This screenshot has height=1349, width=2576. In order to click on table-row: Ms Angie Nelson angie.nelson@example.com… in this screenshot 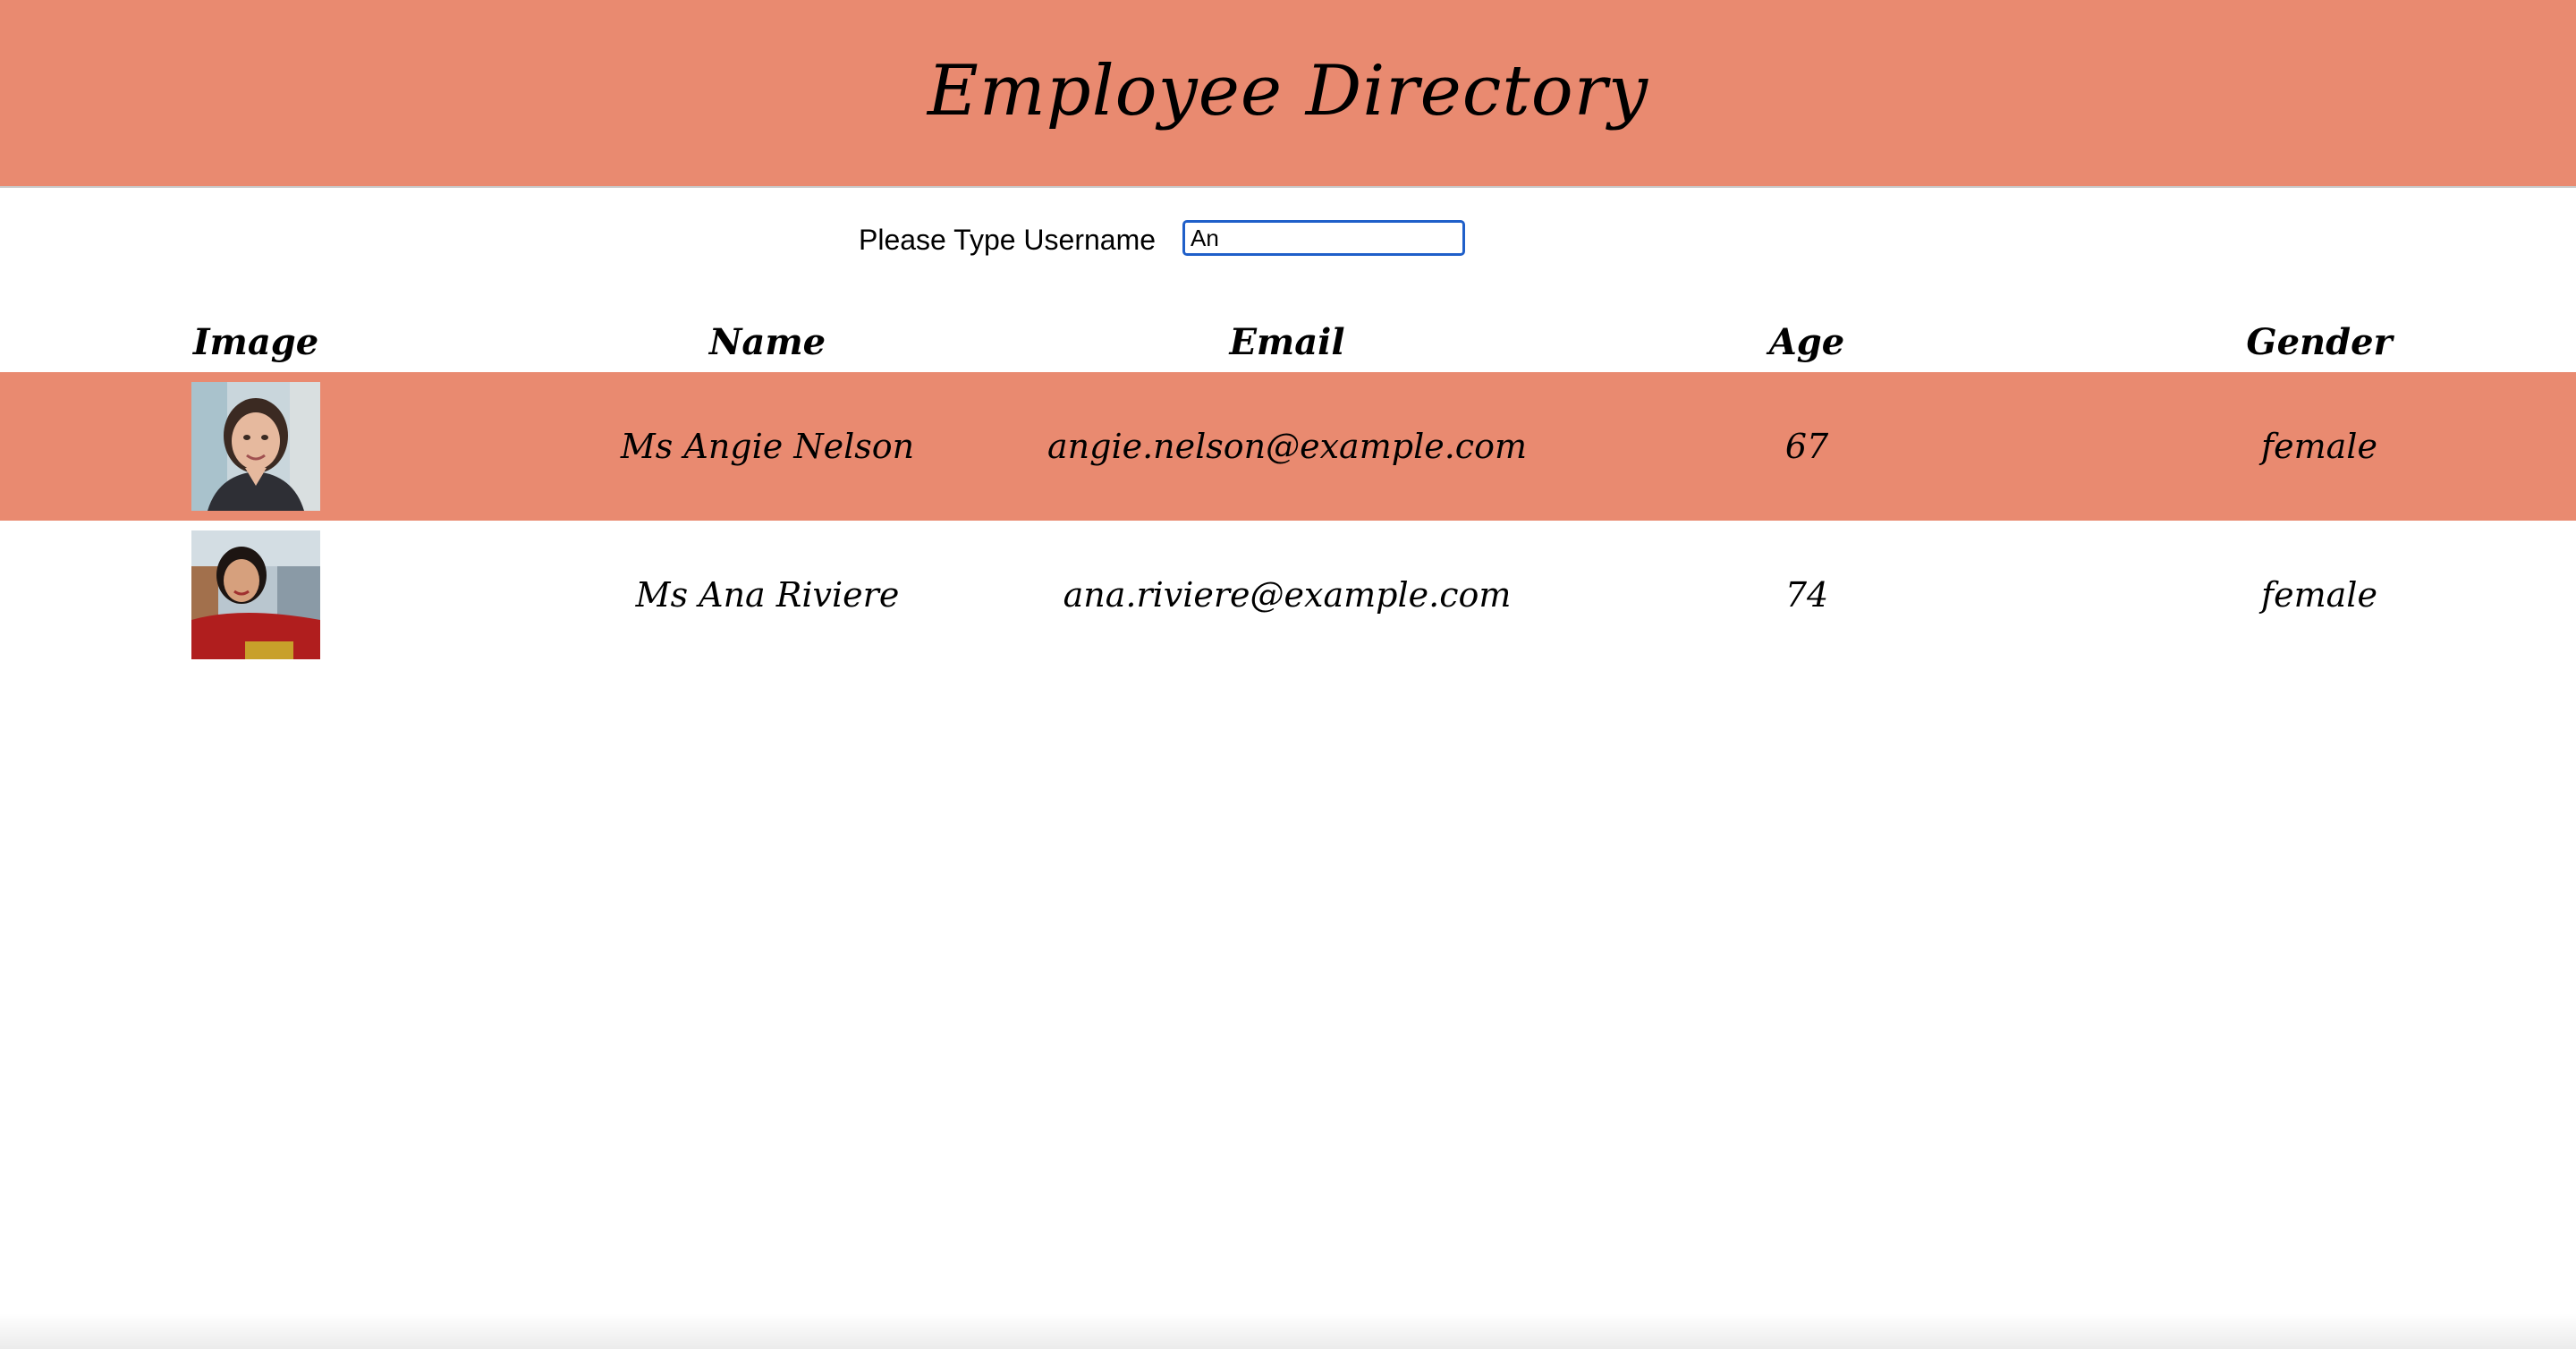, I will do `click(1288, 446)`.